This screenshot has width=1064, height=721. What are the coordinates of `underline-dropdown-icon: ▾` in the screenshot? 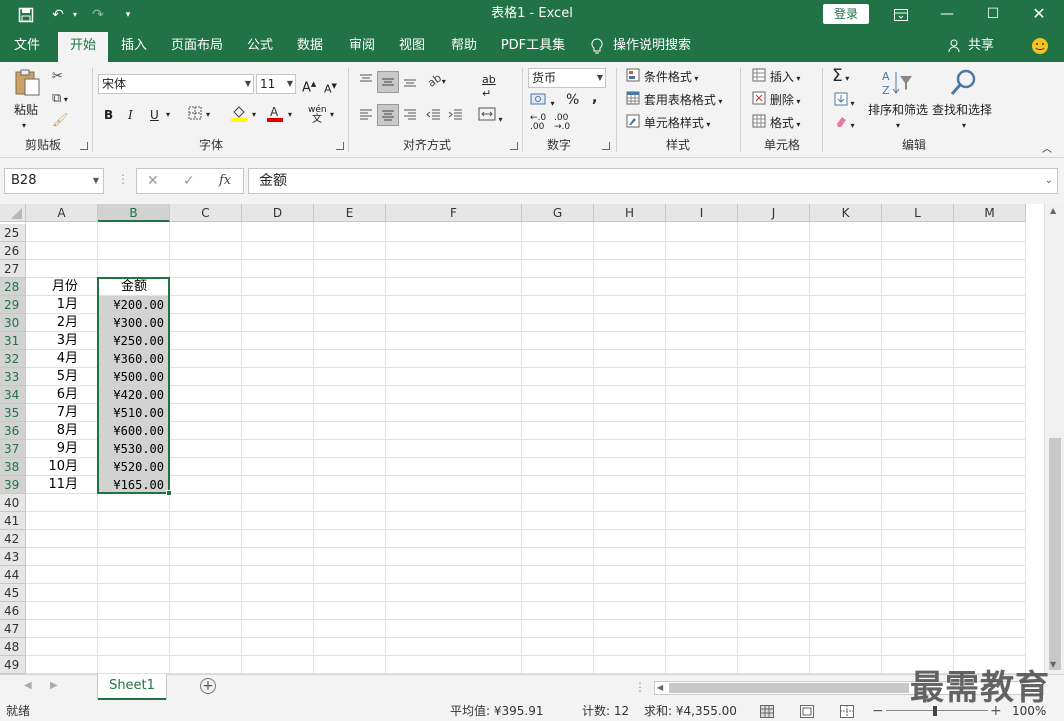 It's located at (168, 115).